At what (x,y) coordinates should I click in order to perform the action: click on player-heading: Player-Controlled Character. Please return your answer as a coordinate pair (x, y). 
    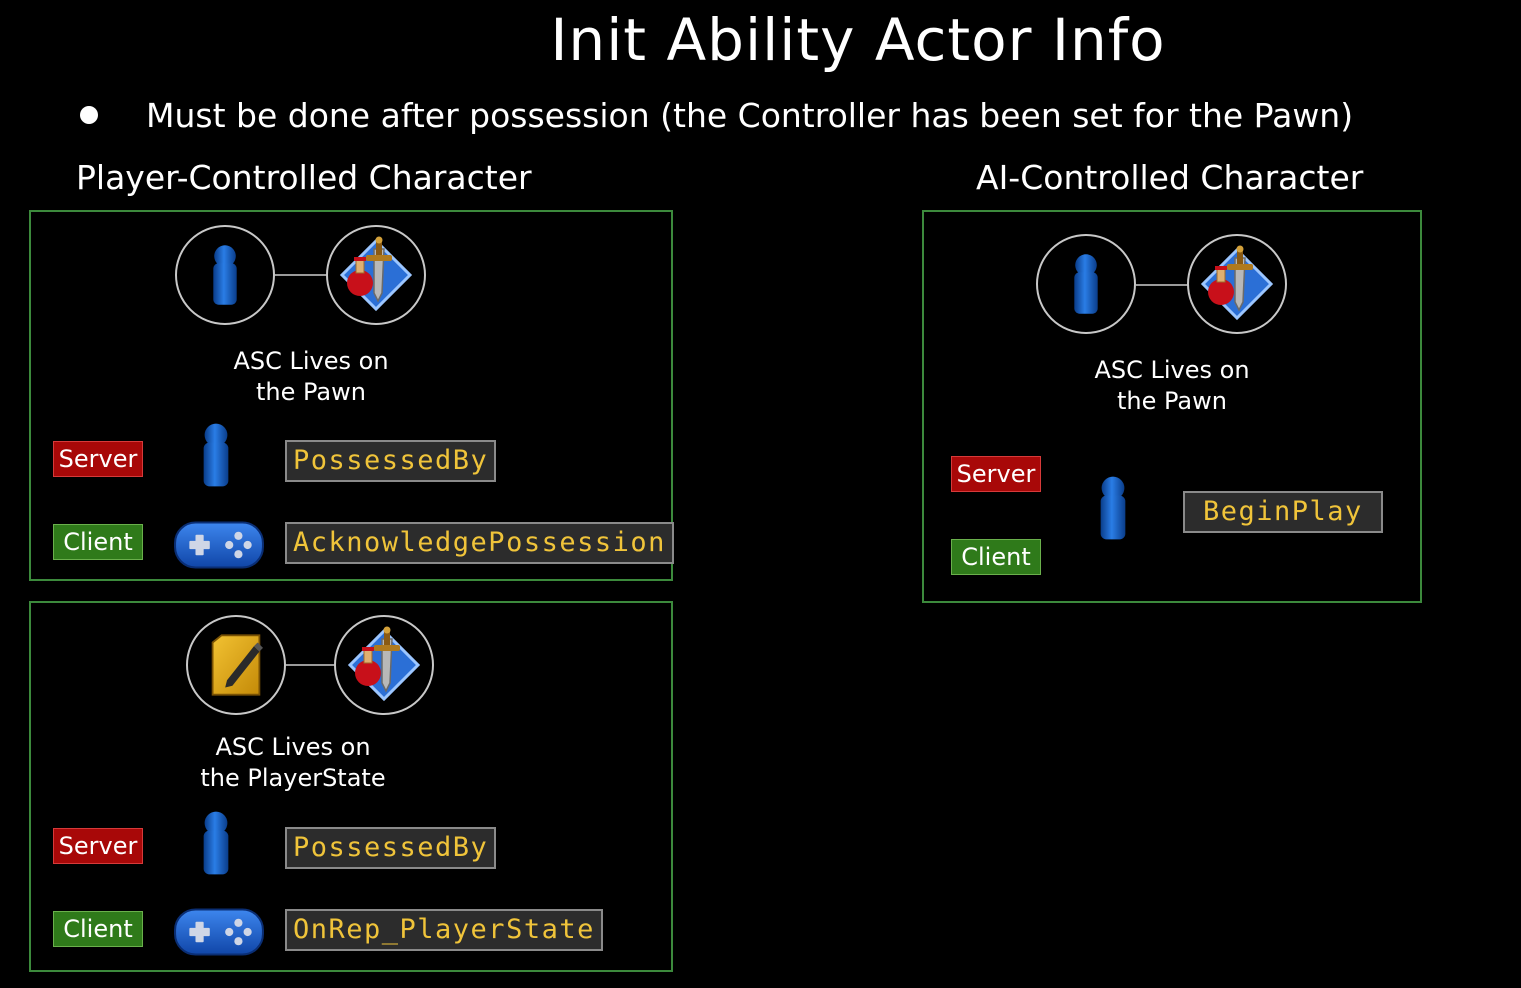
    Looking at the image, I should click on (304, 177).